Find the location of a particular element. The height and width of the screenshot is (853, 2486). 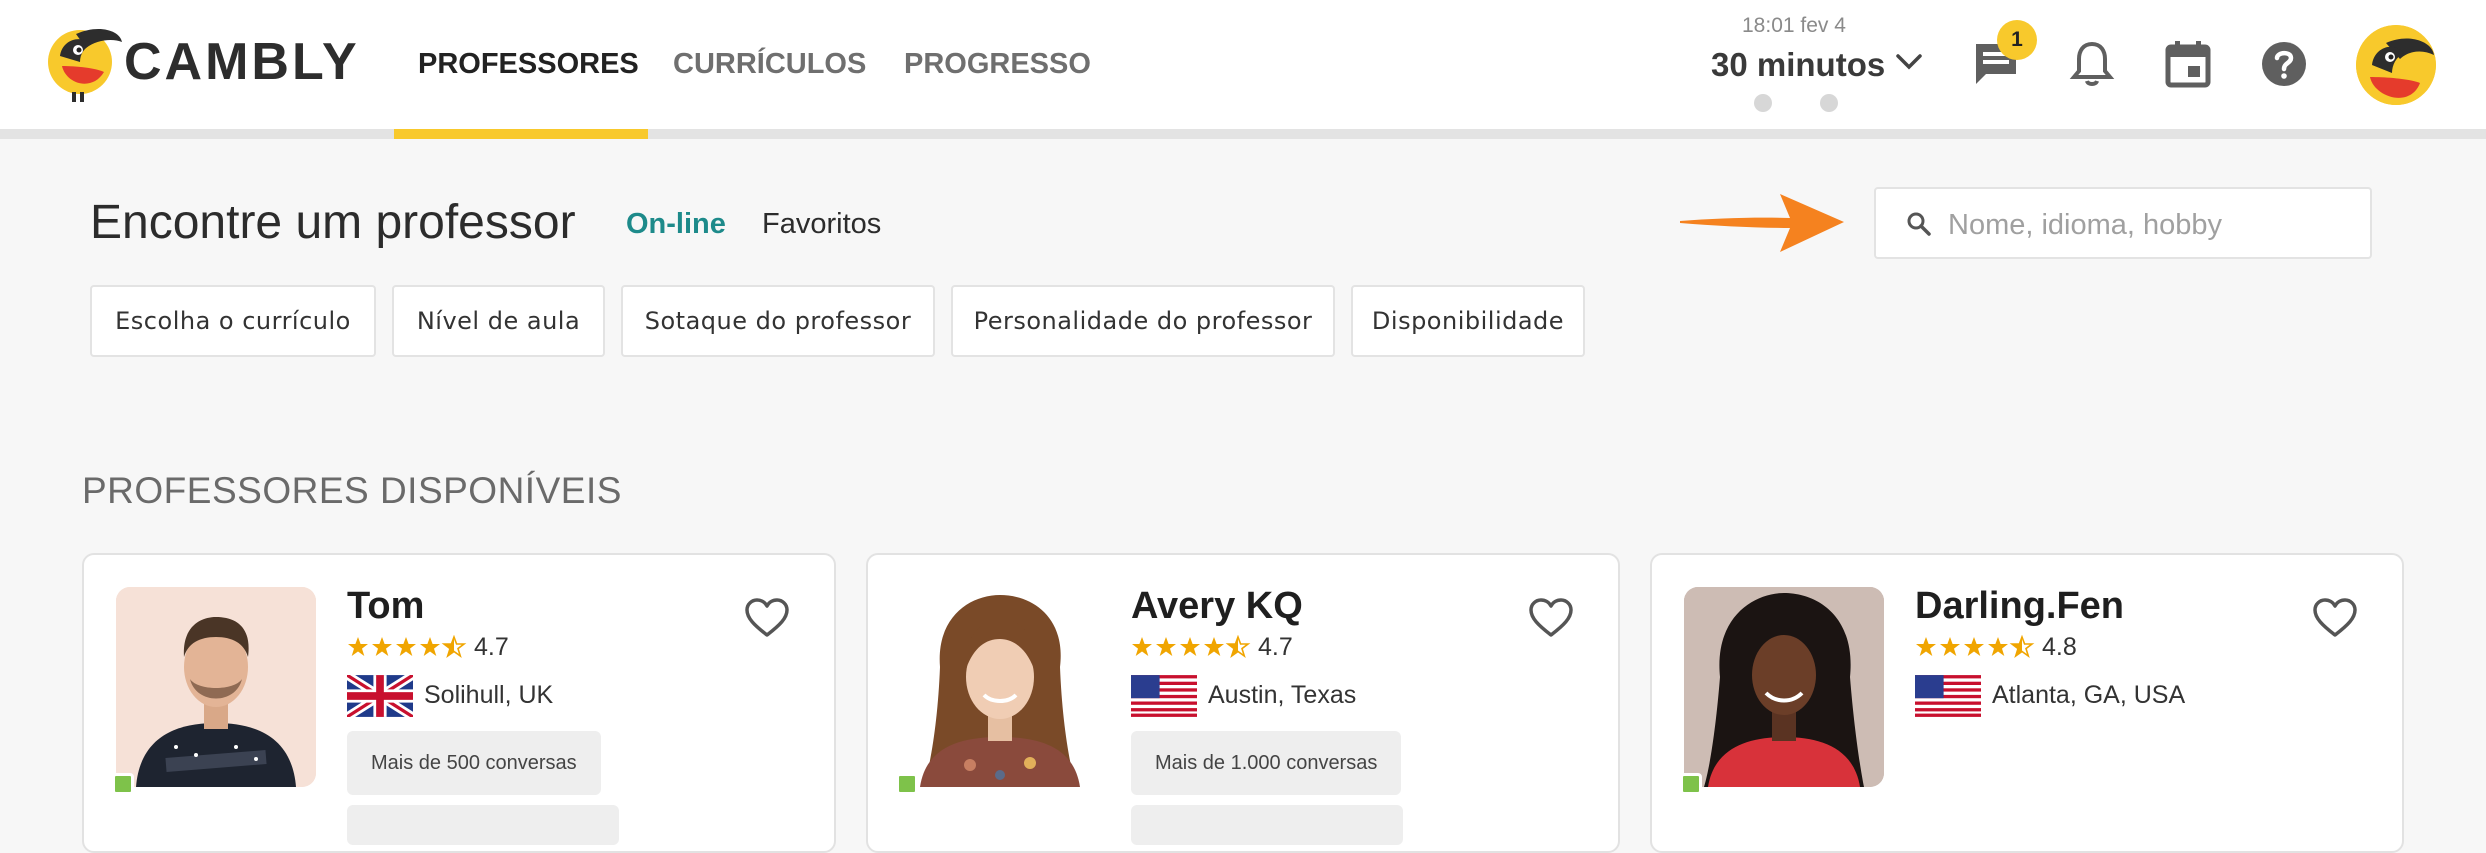

teacher-location: Solihull, UK is located at coordinates (489, 695).